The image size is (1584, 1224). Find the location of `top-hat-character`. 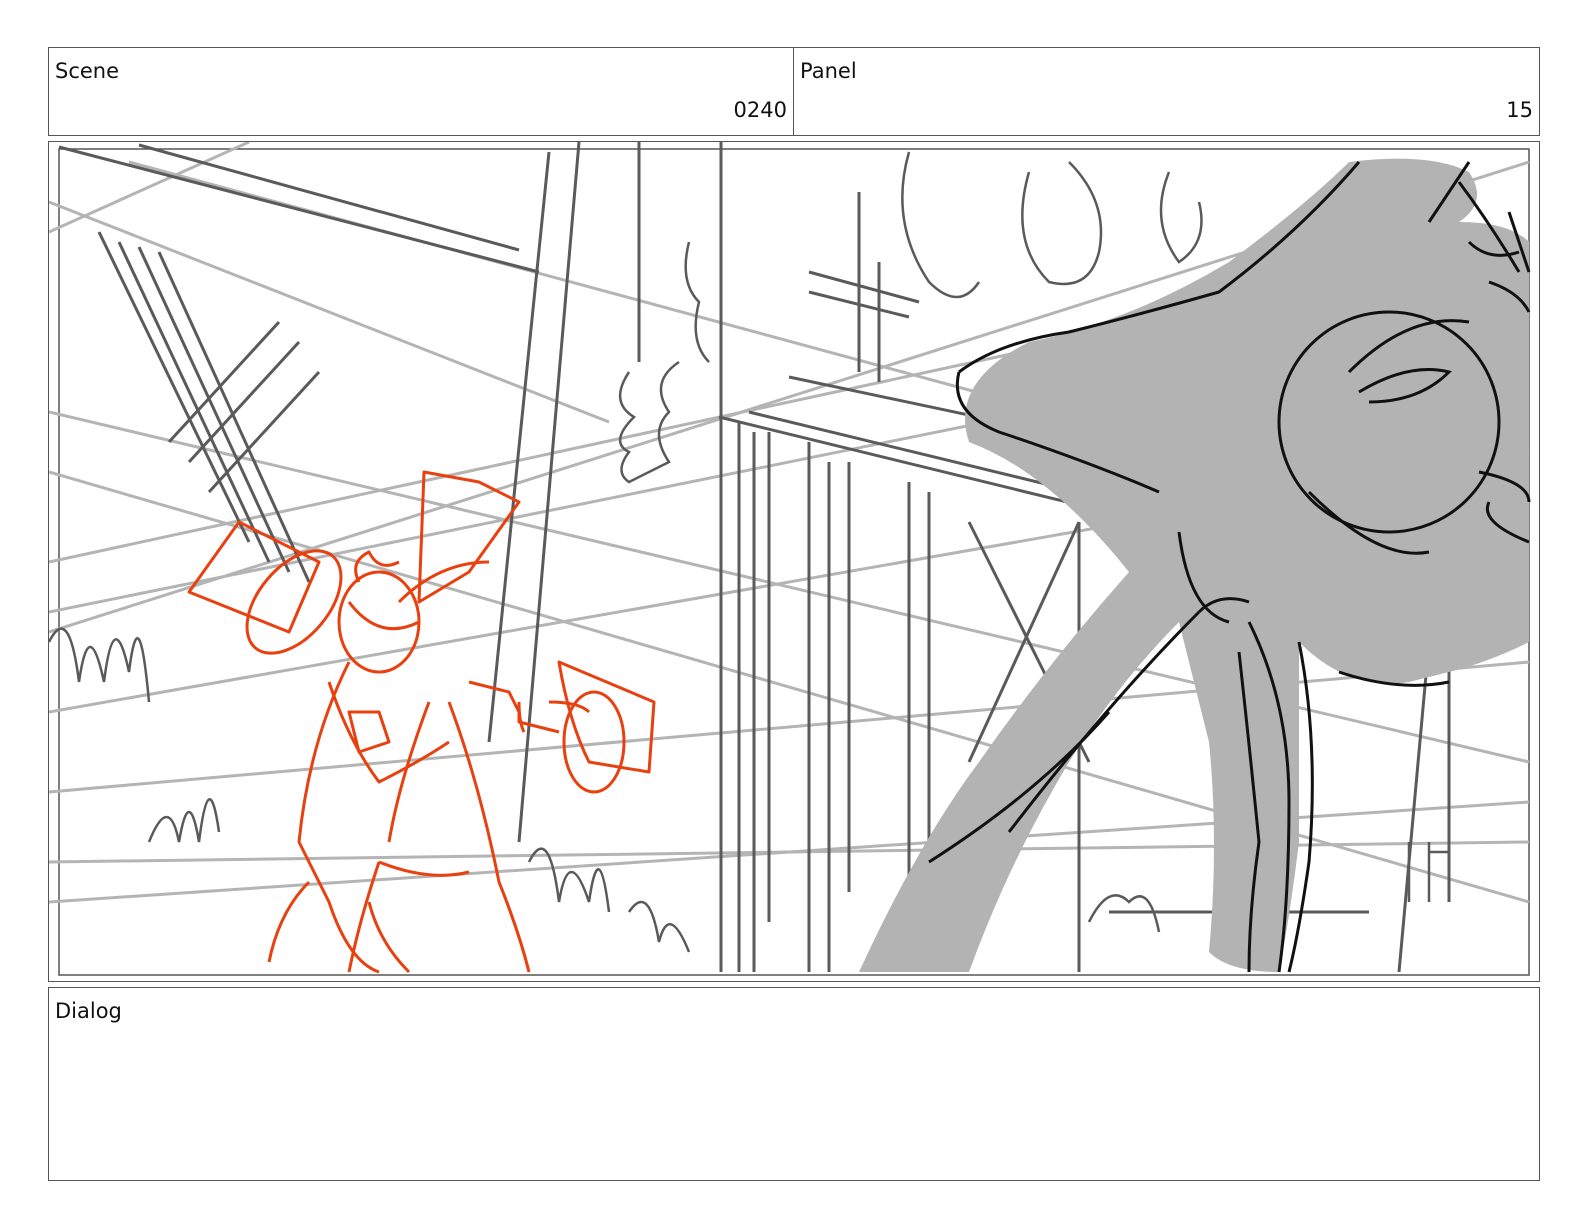

top-hat-character is located at coordinates (421, 722).